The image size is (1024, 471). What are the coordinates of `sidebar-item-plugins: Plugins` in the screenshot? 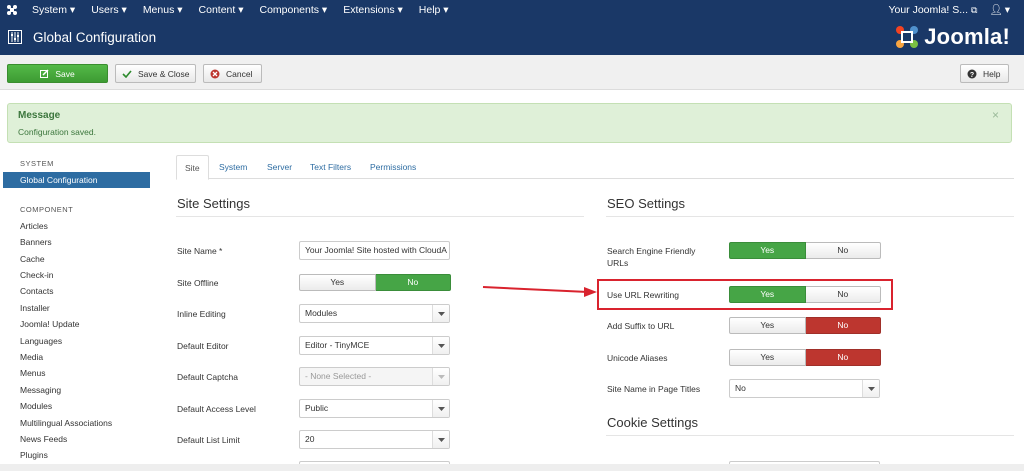 It's located at (34, 455).